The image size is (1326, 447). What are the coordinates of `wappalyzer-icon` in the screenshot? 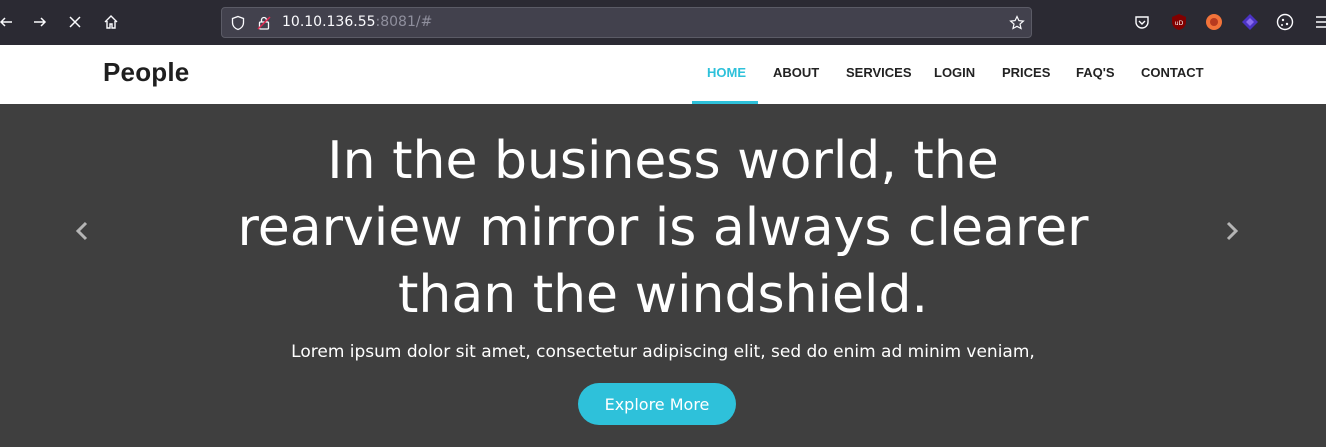 It's located at (1250, 22).